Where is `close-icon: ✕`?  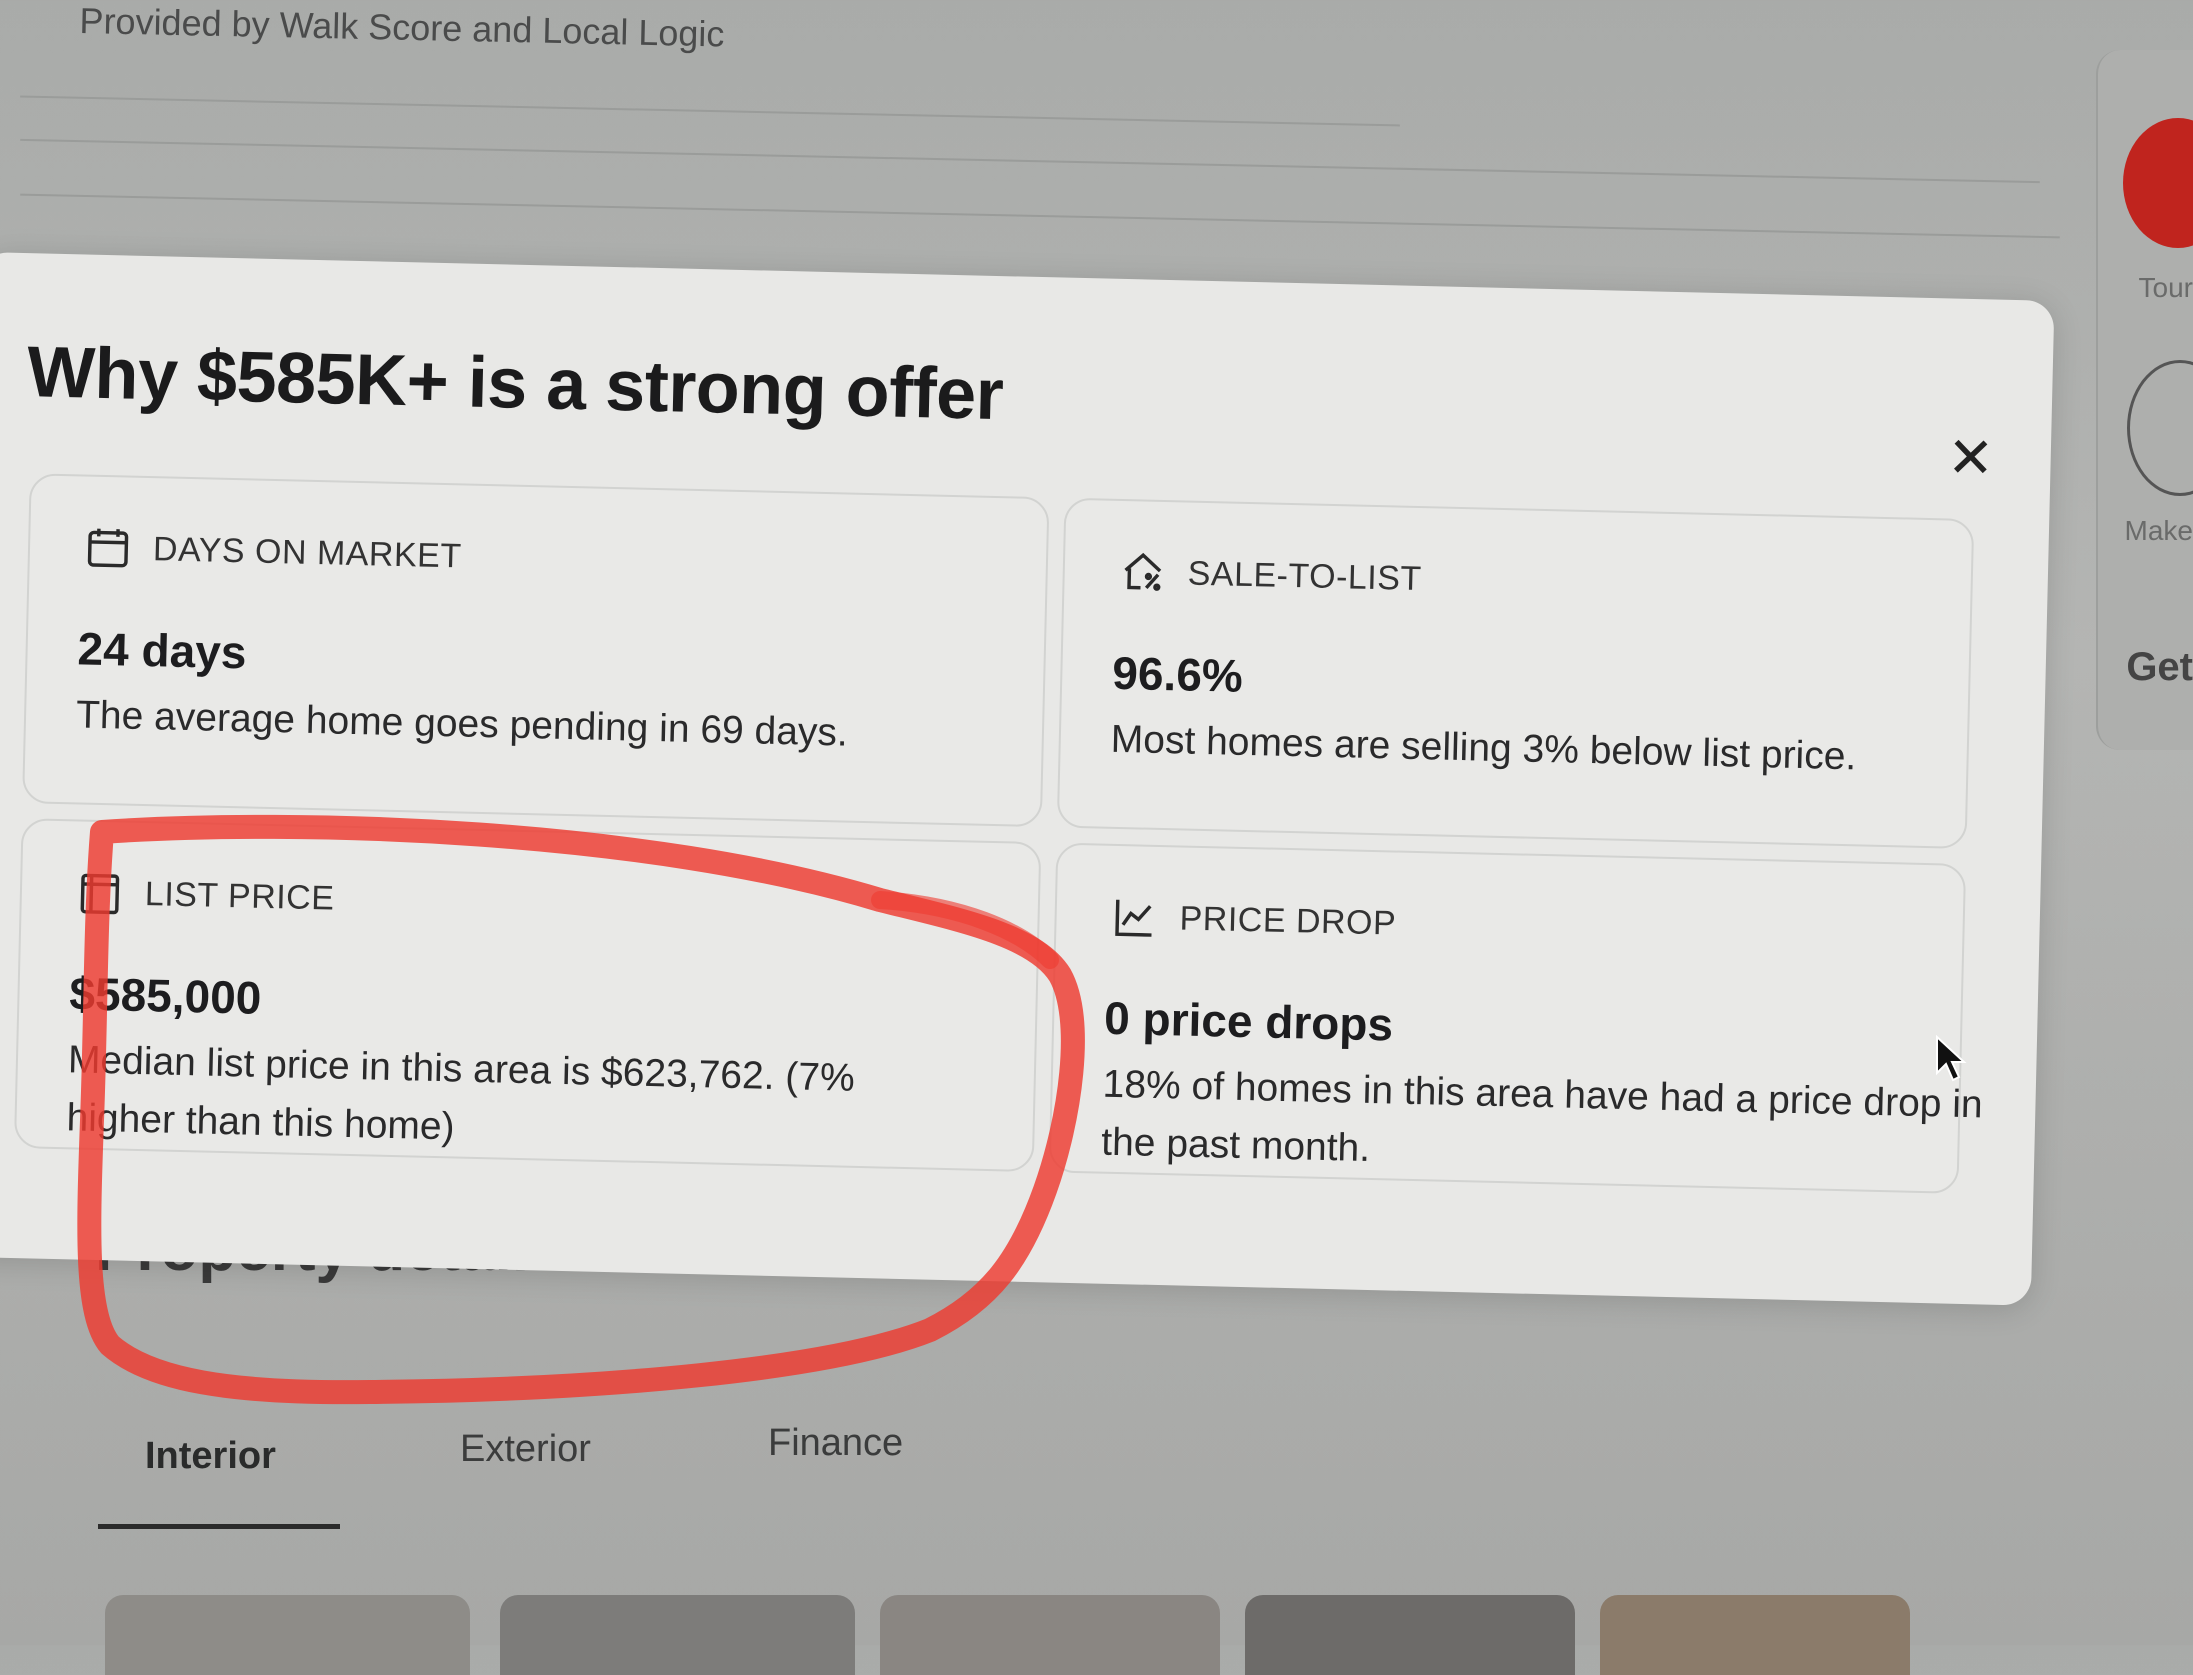 close-icon: ✕ is located at coordinates (1970, 458).